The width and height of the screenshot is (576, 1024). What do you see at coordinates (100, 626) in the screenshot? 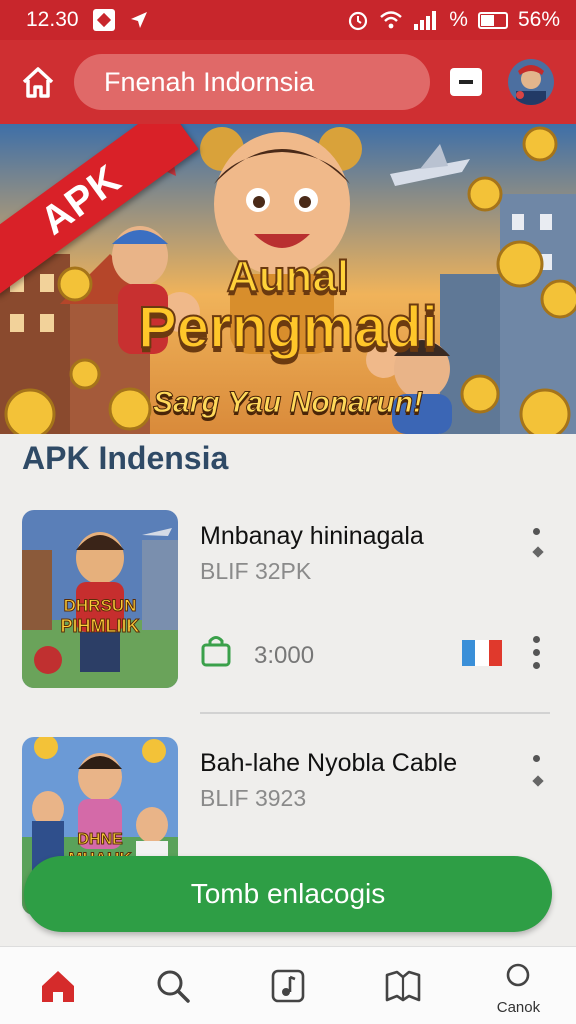
I see `thumb-text-2: PIHMLIIK` at bounding box center [100, 626].